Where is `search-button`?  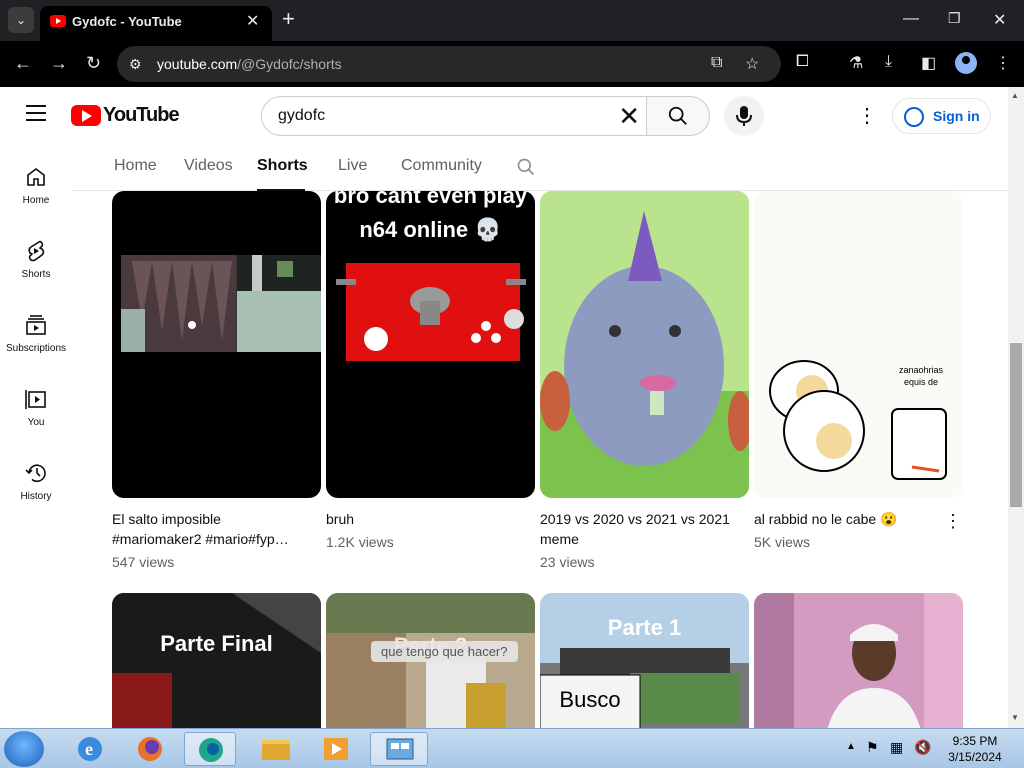 search-button is located at coordinates (678, 116).